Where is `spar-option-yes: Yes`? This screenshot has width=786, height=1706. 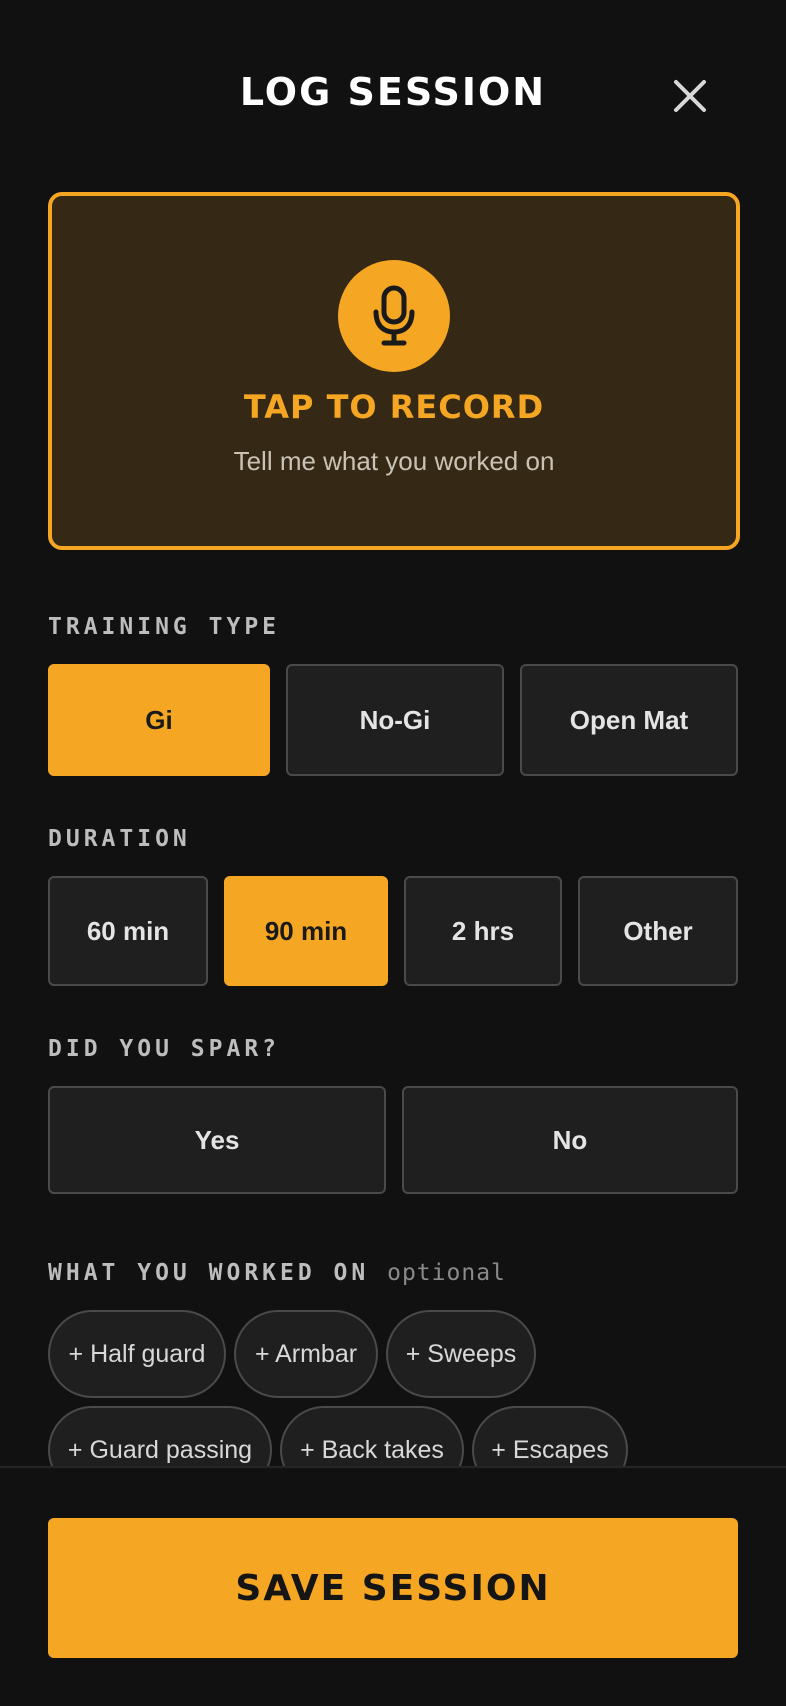 spar-option-yes: Yes is located at coordinates (217, 1140).